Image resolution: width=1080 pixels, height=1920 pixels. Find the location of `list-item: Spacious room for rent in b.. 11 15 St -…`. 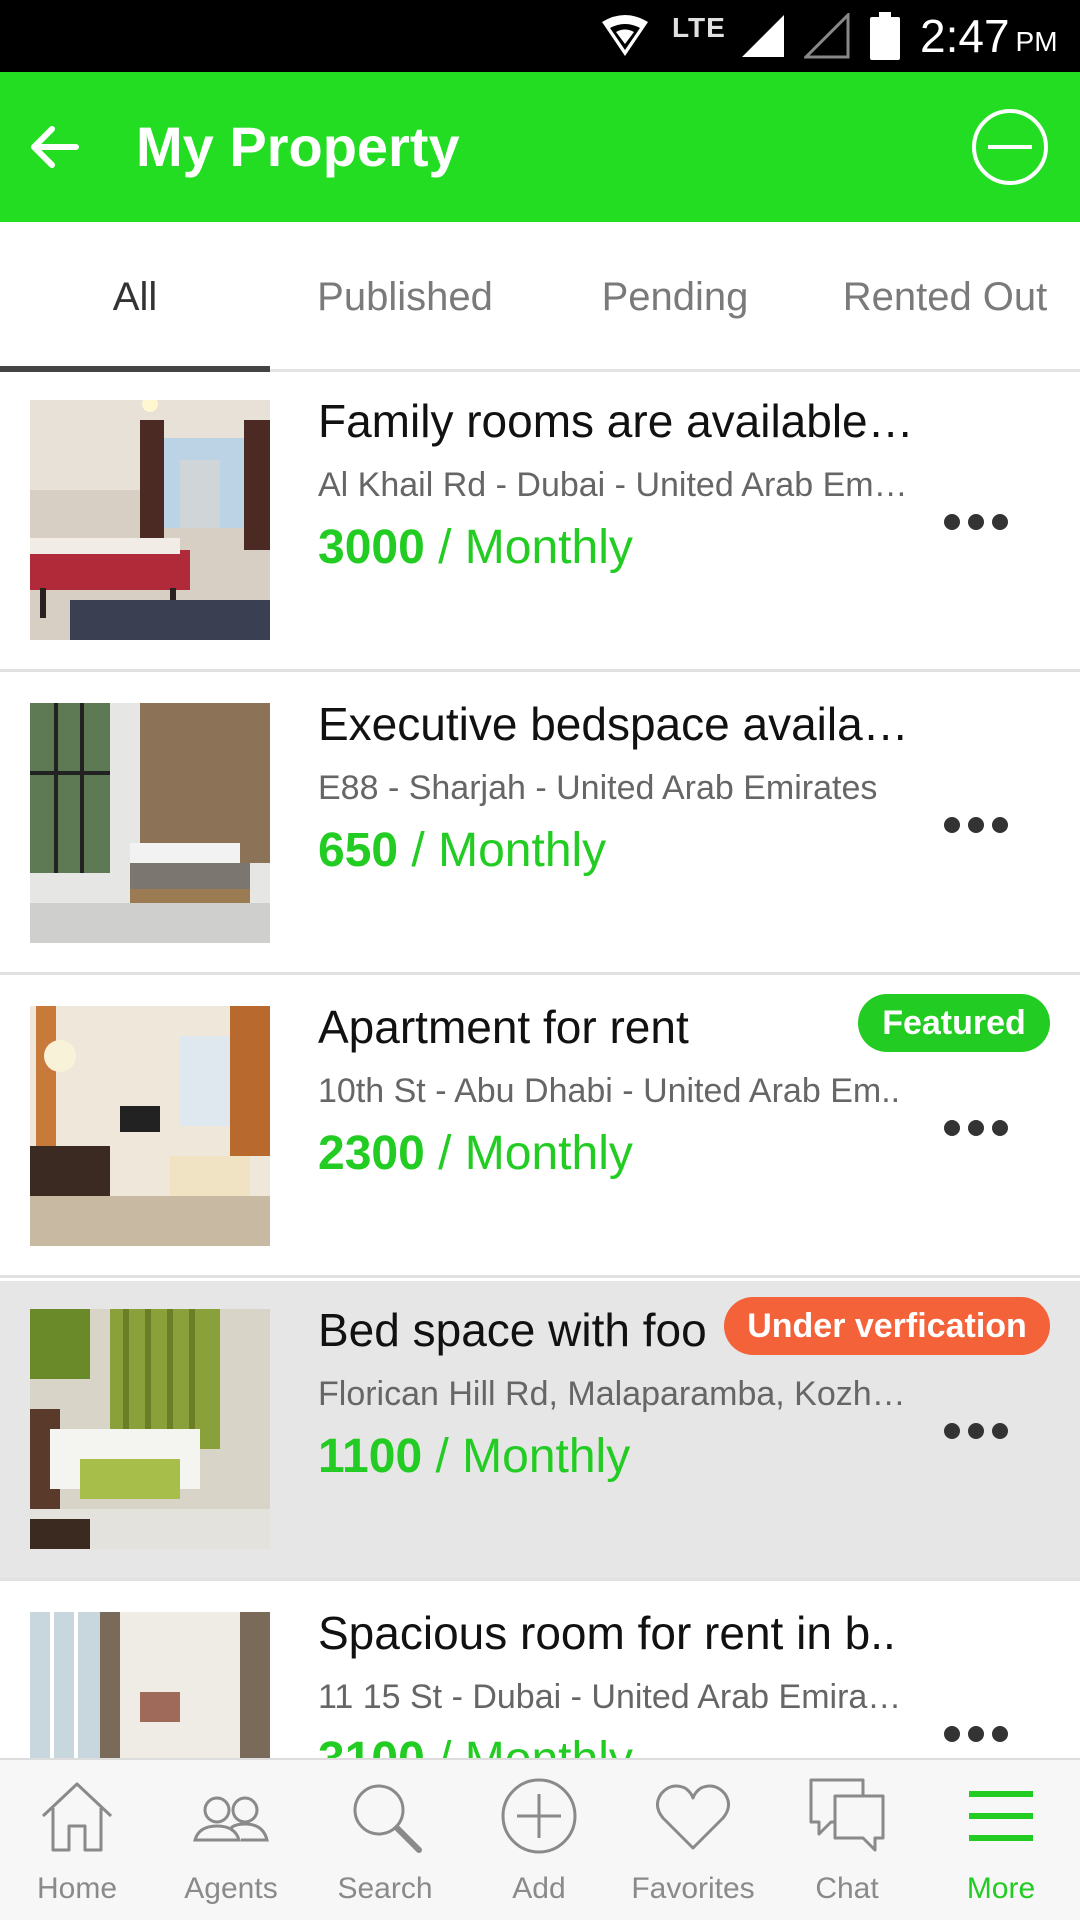

list-item: Spacious room for rent in b.. 11 15 St -… is located at coordinates (540, 1671).